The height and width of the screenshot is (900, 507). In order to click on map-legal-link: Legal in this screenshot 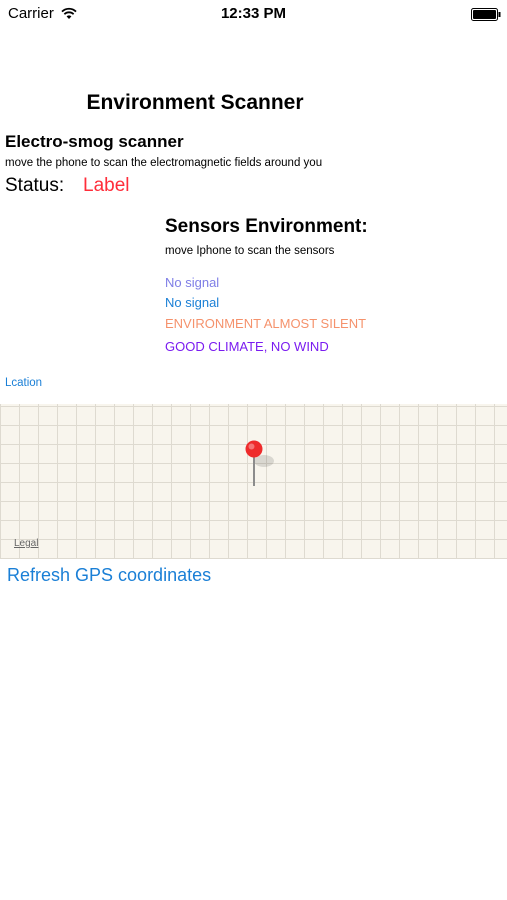, I will do `click(26, 543)`.